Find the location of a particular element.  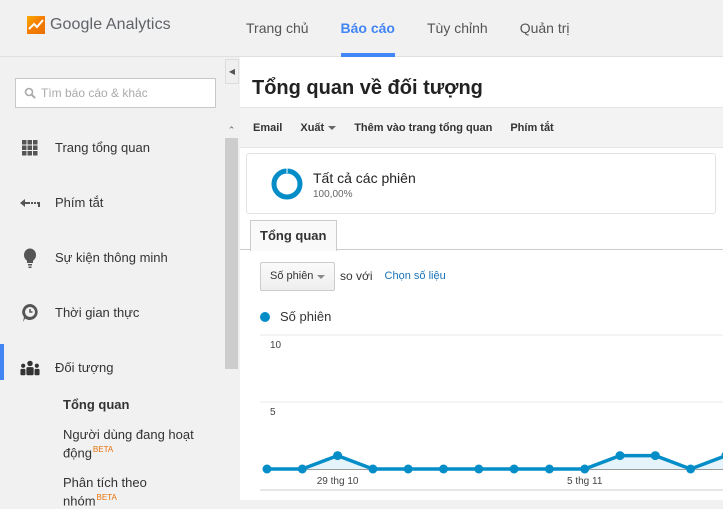

x-tick-label: 5 thg 11 is located at coordinates (585, 481).